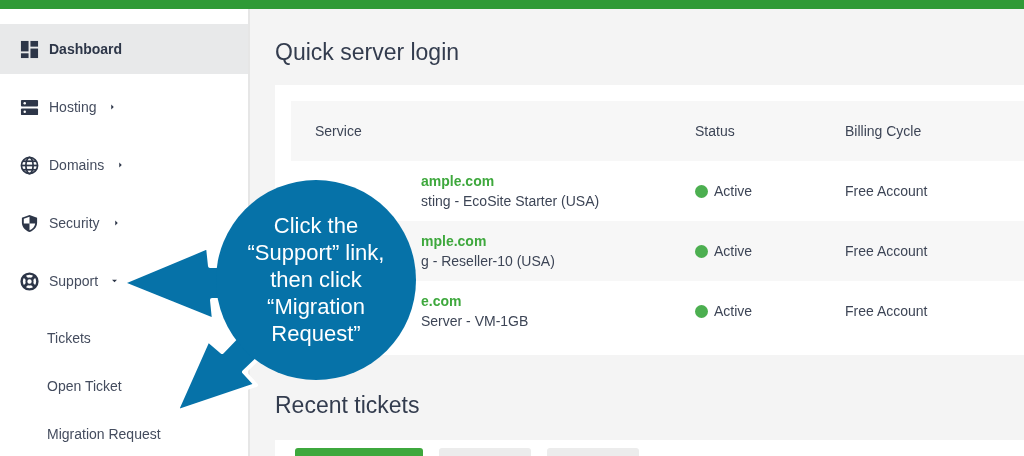 Image resolution: width=1024 pixels, height=456 pixels. What do you see at coordinates (29, 107) in the screenshot?
I see `server-icon` at bounding box center [29, 107].